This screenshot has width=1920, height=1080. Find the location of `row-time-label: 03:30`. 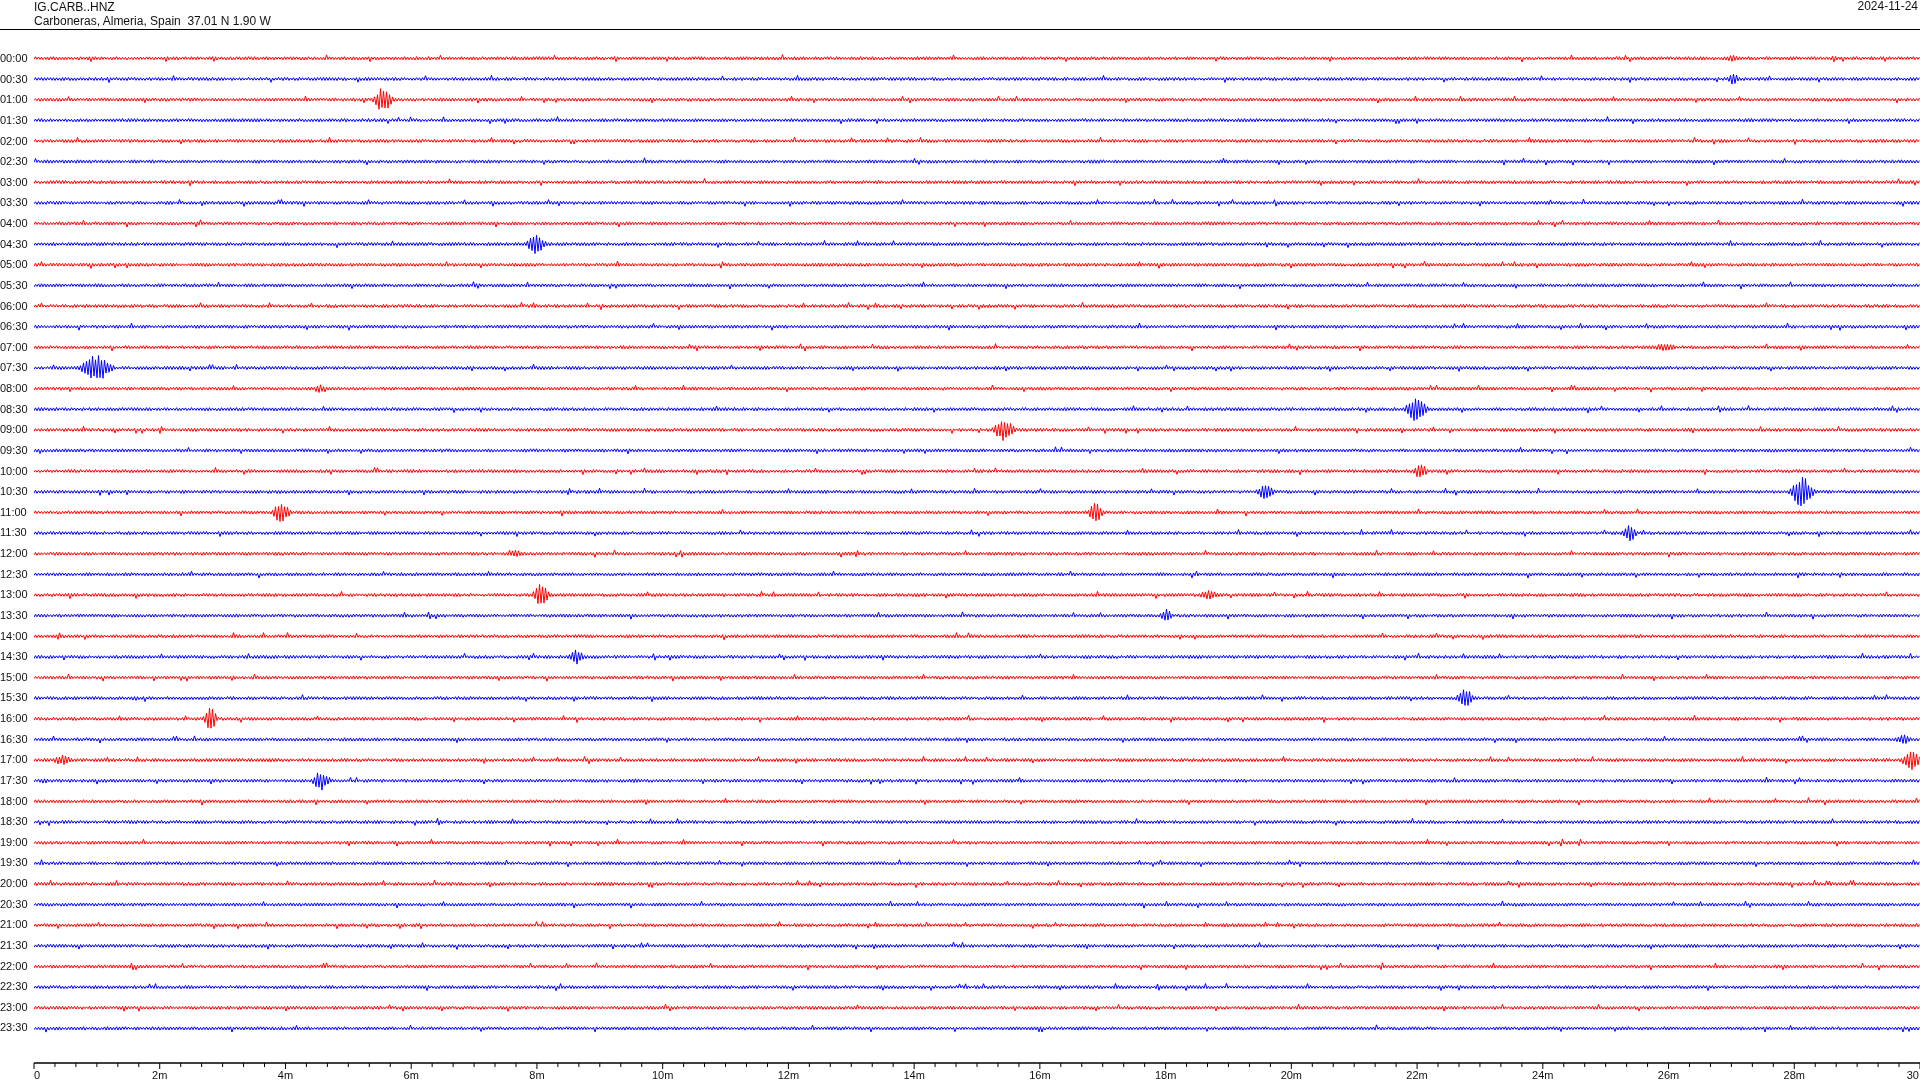

row-time-label: 03:30 is located at coordinates (14, 203).